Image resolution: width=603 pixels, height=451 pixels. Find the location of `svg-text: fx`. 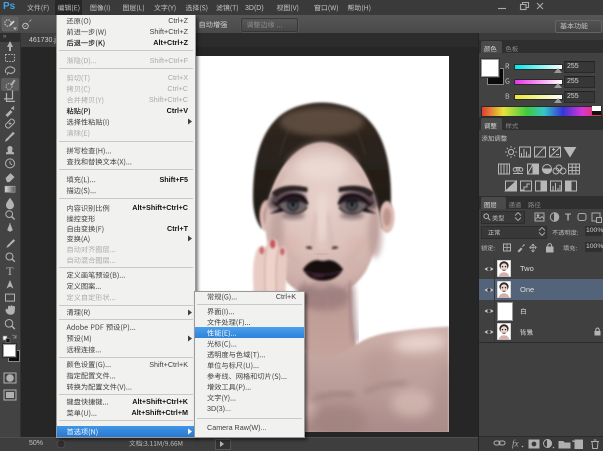

svg-text: fx is located at coordinates (515, 444).